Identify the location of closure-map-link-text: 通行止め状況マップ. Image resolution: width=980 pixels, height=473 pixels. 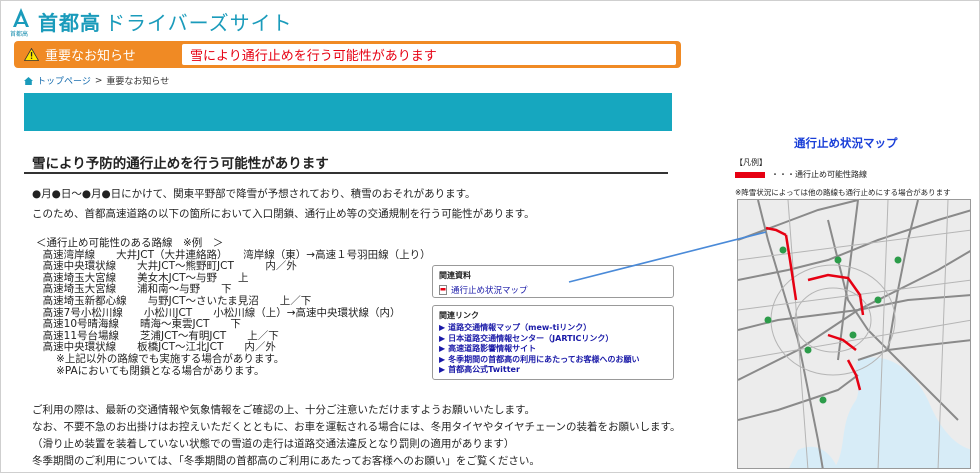
(489, 290).